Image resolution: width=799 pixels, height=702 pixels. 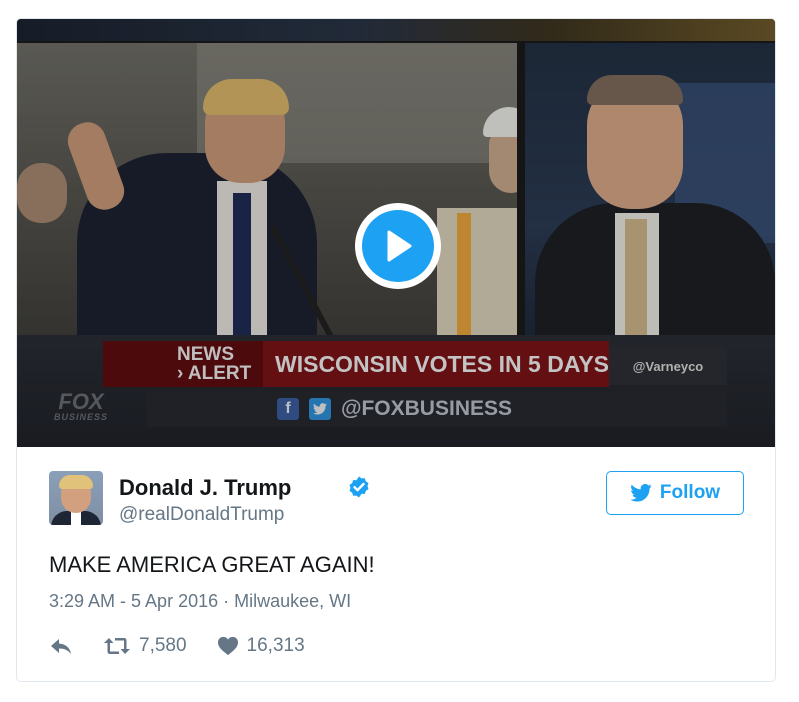 I want to click on heart-icon, so click(x=227, y=646).